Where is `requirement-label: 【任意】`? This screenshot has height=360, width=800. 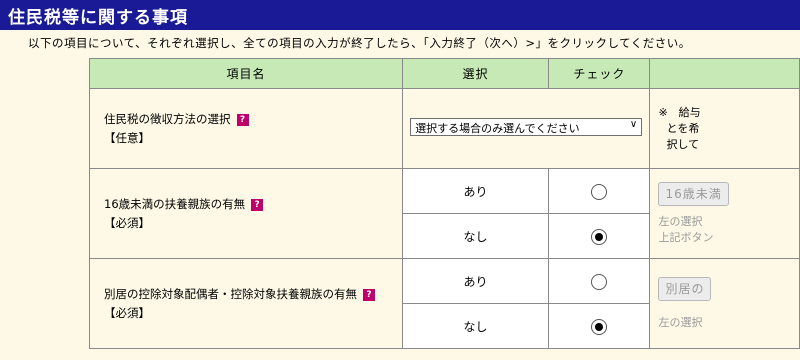
requirement-label: 【任意】 is located at coordinates (127, 137).